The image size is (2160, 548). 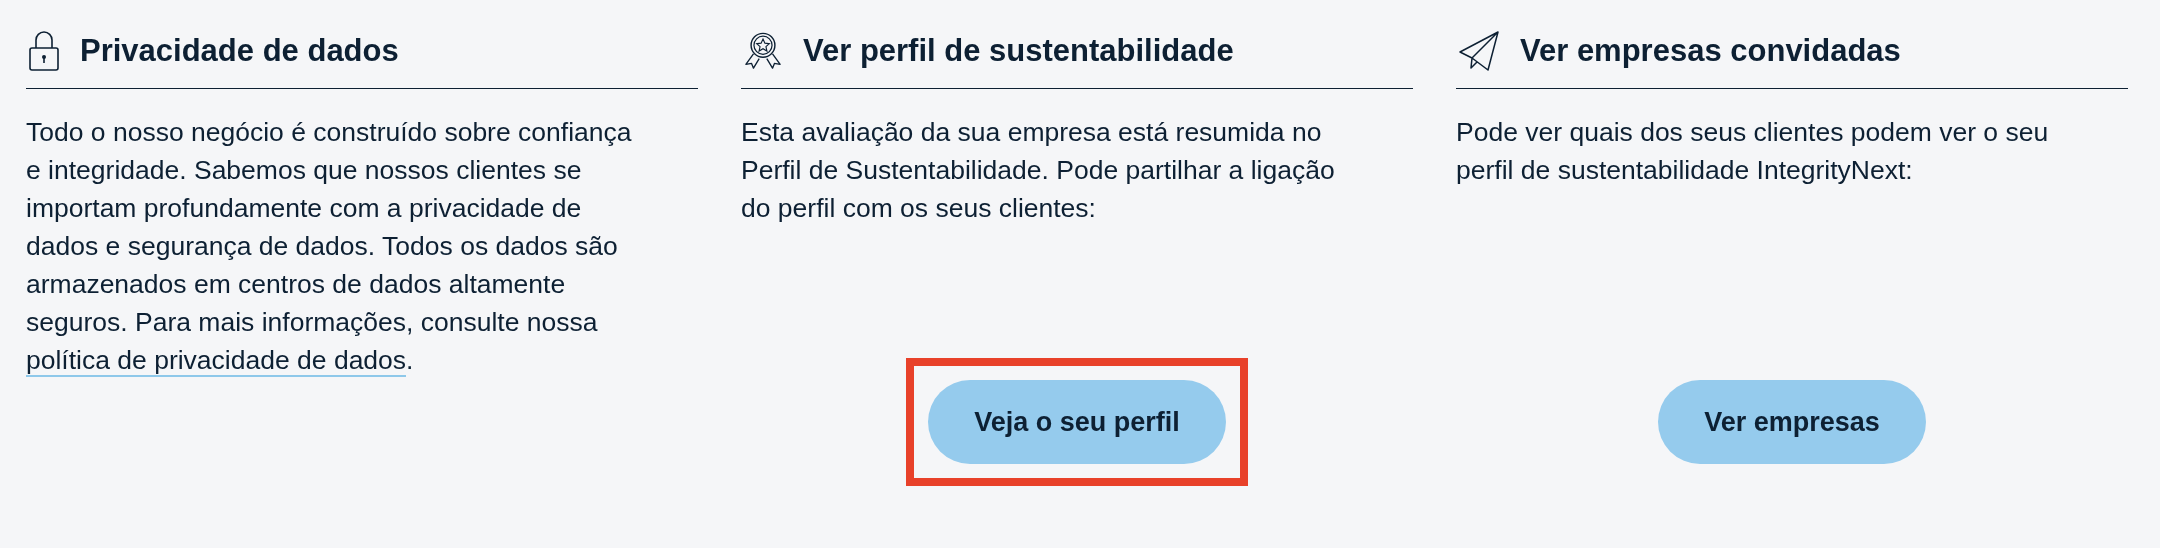 I want to click on card-button: Ver empresas, so click(x=1792, y=422).